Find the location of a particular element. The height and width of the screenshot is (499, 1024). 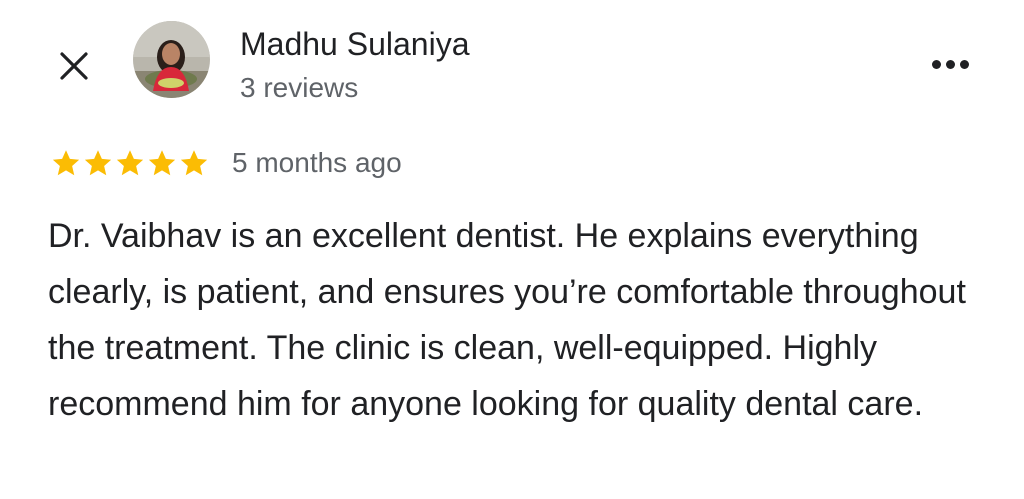

close-icon is located at coordinates (74, 66).